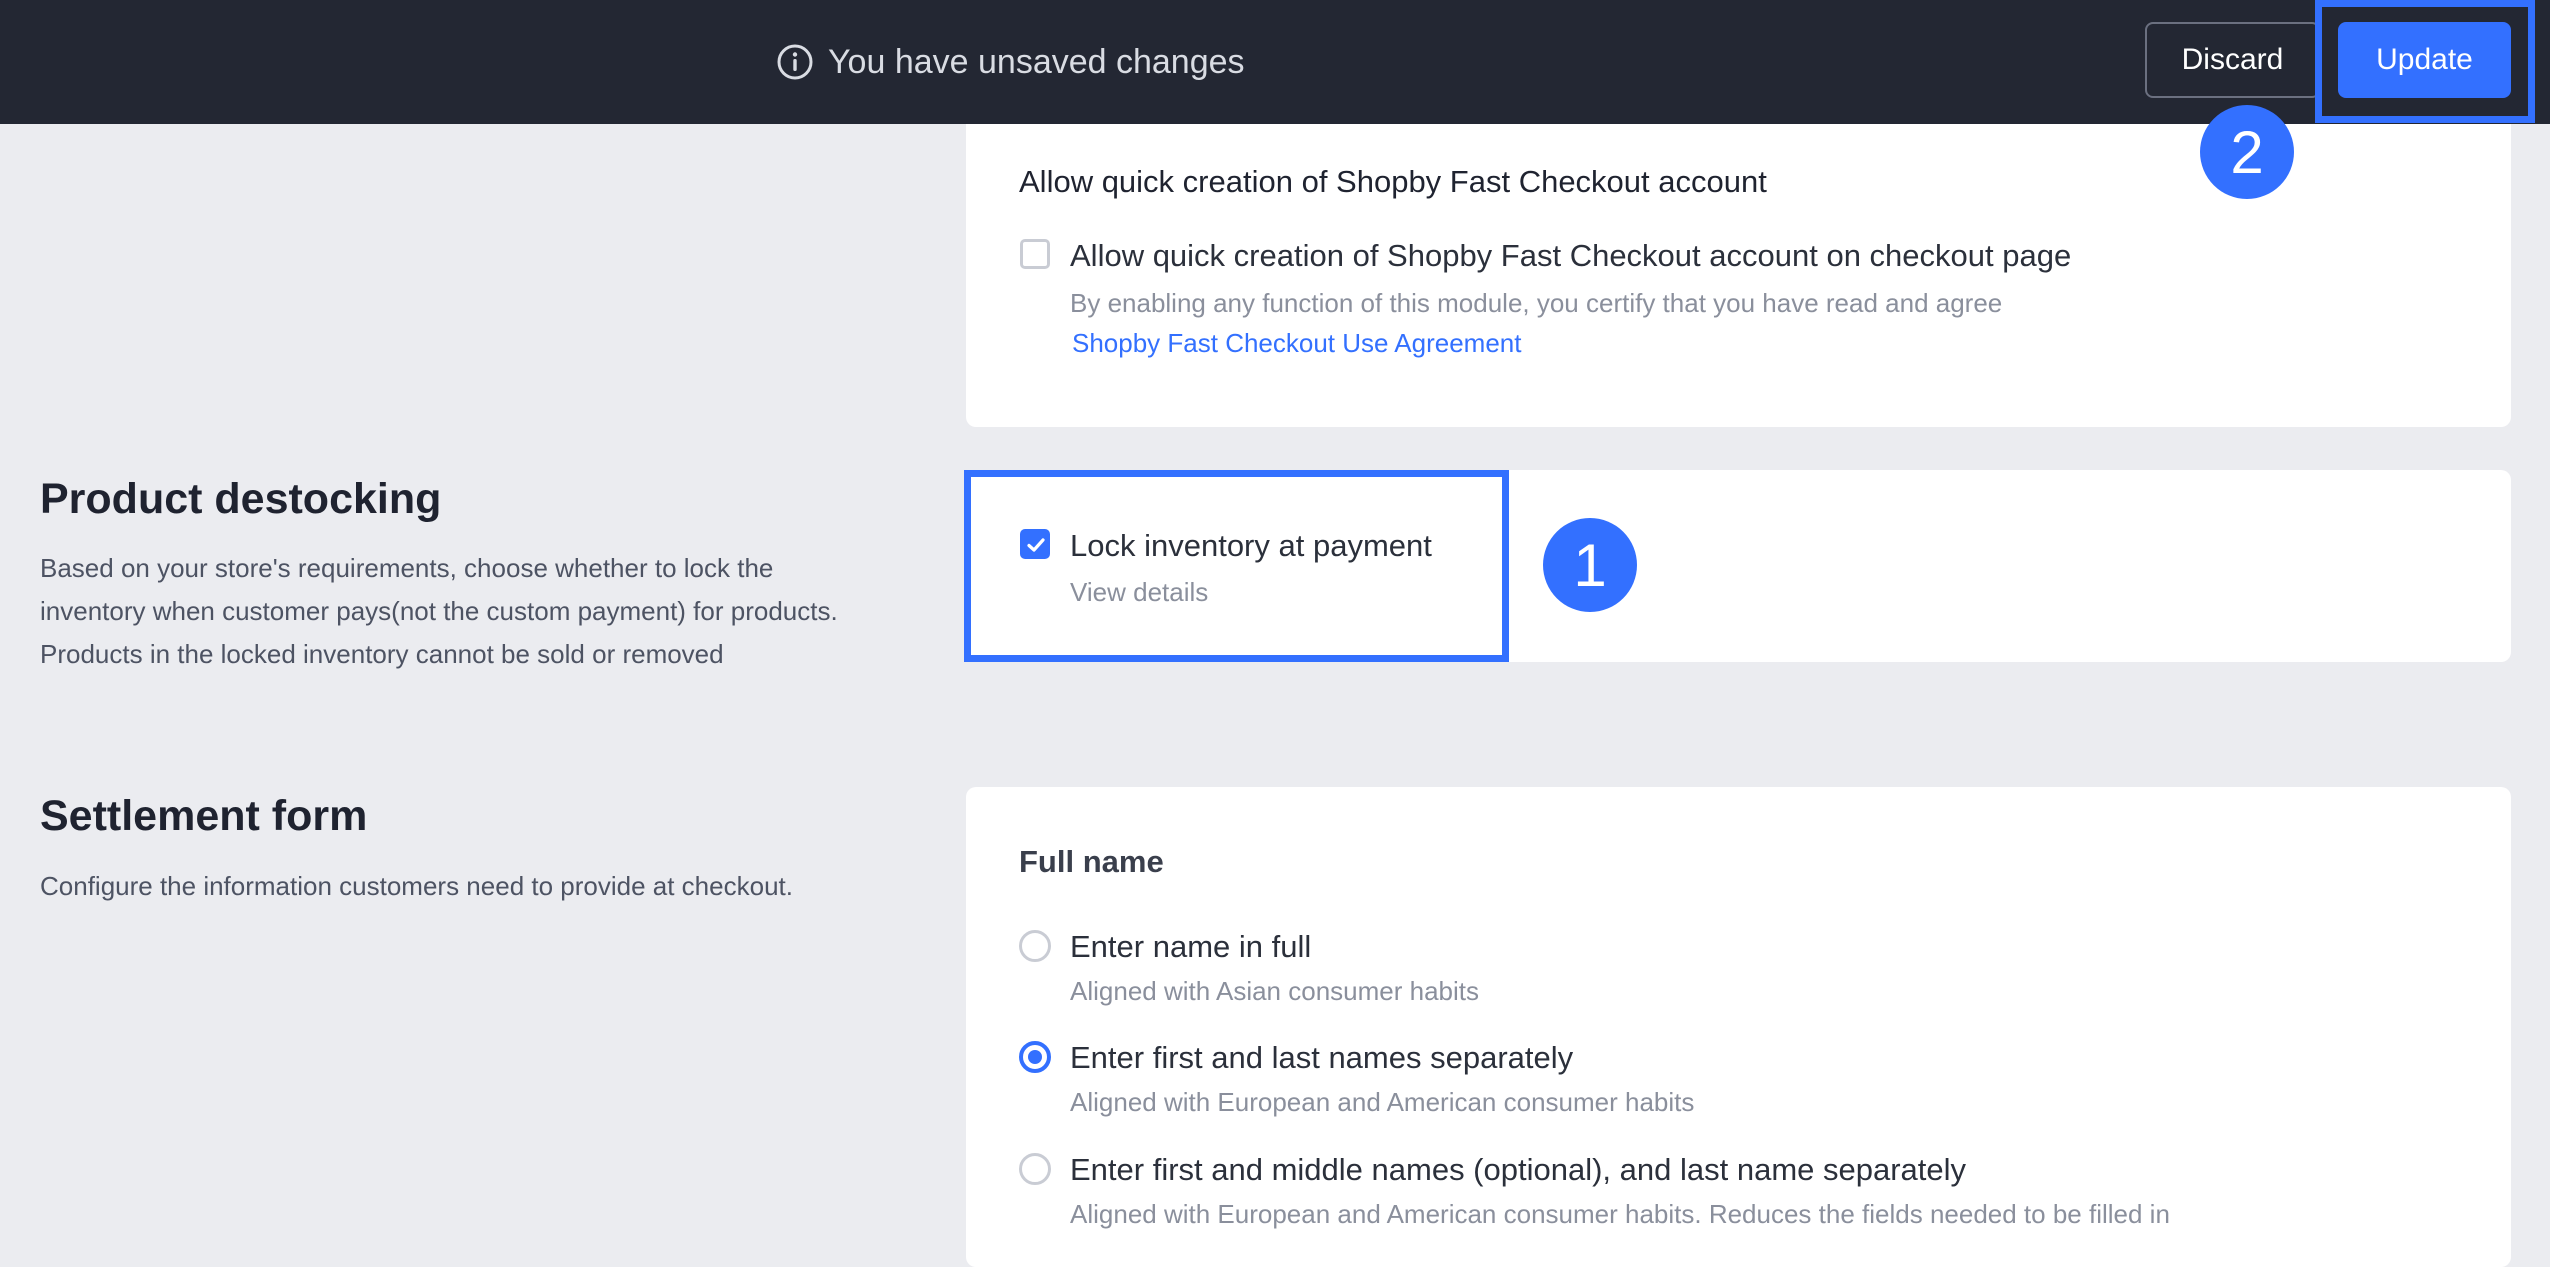 The height and width of the screenshot is (1267, 2550). Describe the element at coordinates (795, 62) in the screenshot. I see `info-icon` at that location.